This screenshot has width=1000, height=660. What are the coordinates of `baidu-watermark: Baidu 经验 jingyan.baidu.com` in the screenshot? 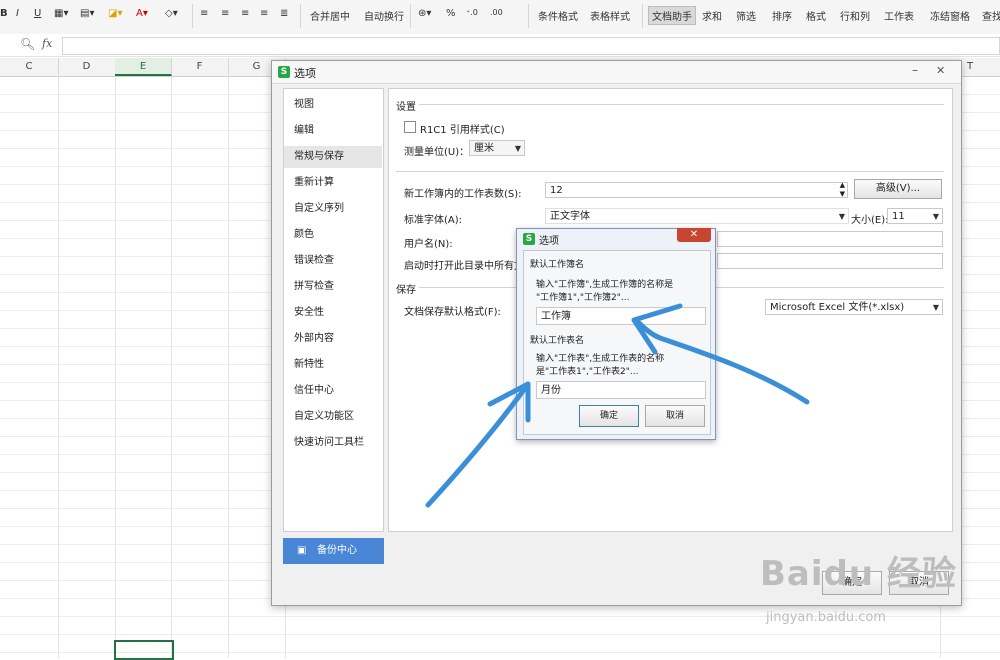 It's located at (875, 591).